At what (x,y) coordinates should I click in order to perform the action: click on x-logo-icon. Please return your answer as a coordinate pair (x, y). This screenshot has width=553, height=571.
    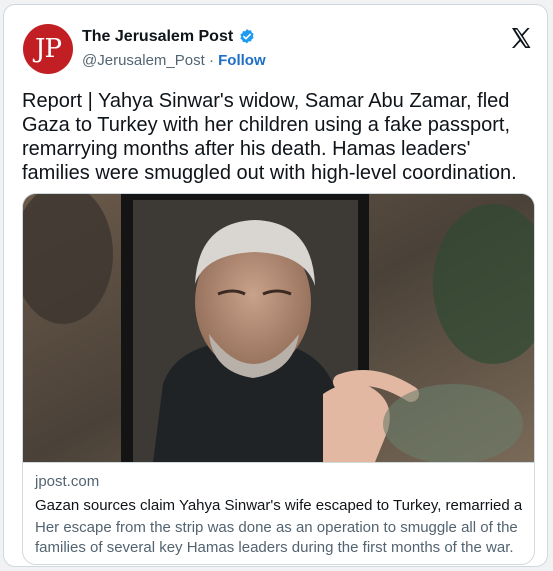
    Looking at the image, I should click on (521, 38).